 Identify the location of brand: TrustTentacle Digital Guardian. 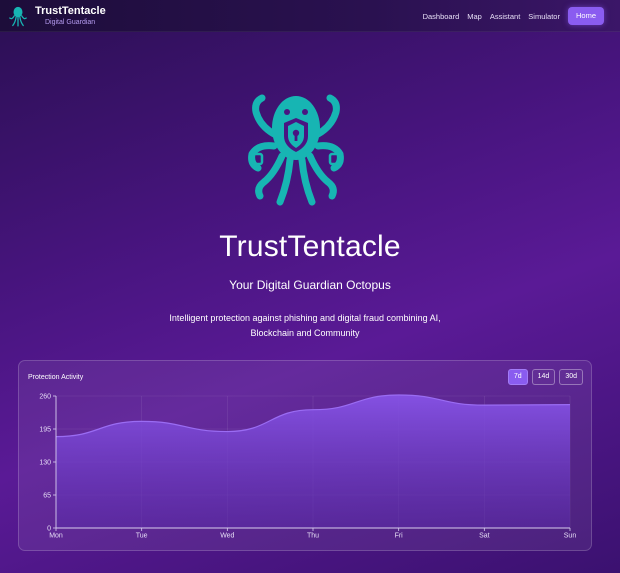
(57, 16).